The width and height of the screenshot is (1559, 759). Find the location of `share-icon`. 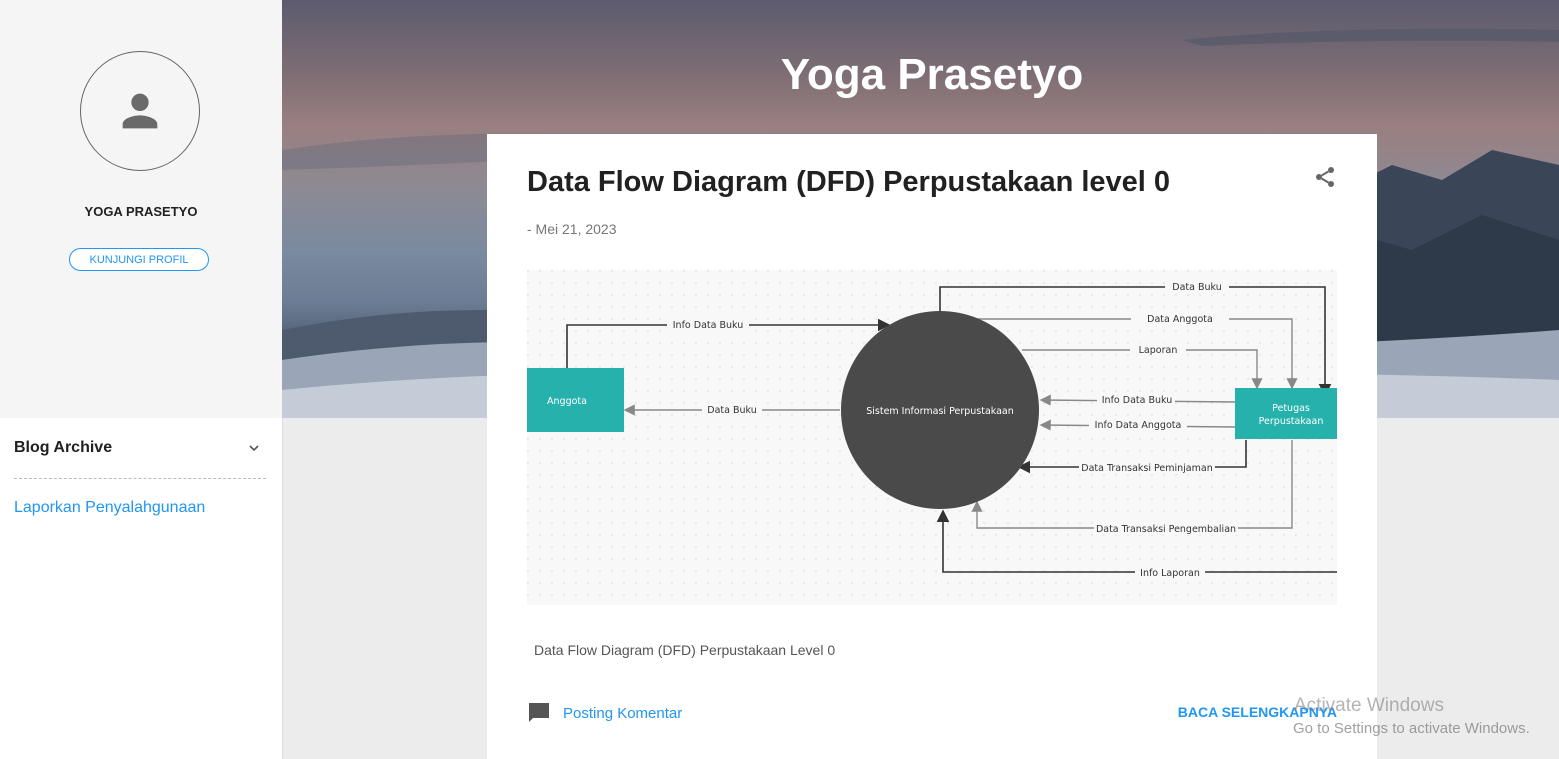

share-icon is located at coordinates (1325, 177).